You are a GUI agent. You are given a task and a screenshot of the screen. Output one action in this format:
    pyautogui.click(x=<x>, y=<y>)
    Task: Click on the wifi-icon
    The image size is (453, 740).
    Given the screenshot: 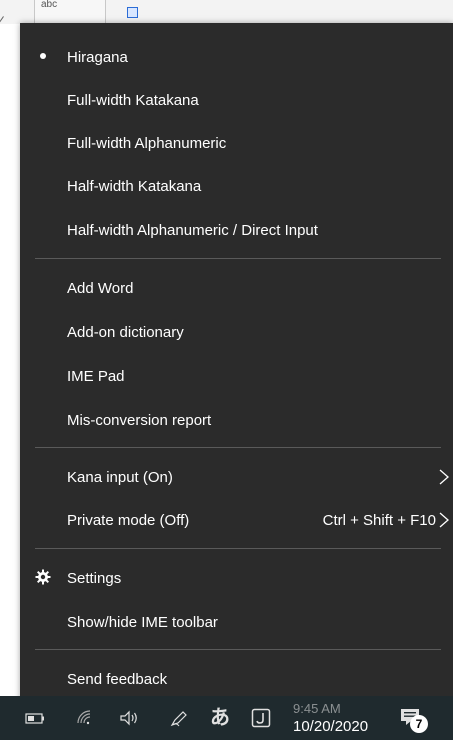 What is the action you would take?
    pyautogui.click(x=86, y=718)
    